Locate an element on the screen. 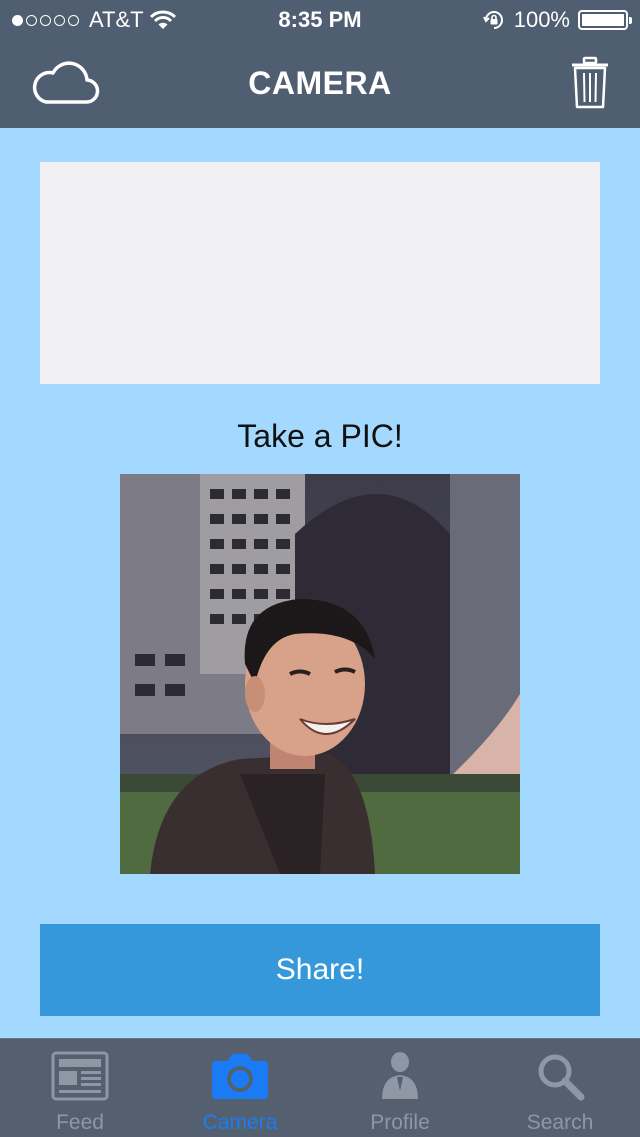  status-left: AT&T is located at coordinates (94, 20).